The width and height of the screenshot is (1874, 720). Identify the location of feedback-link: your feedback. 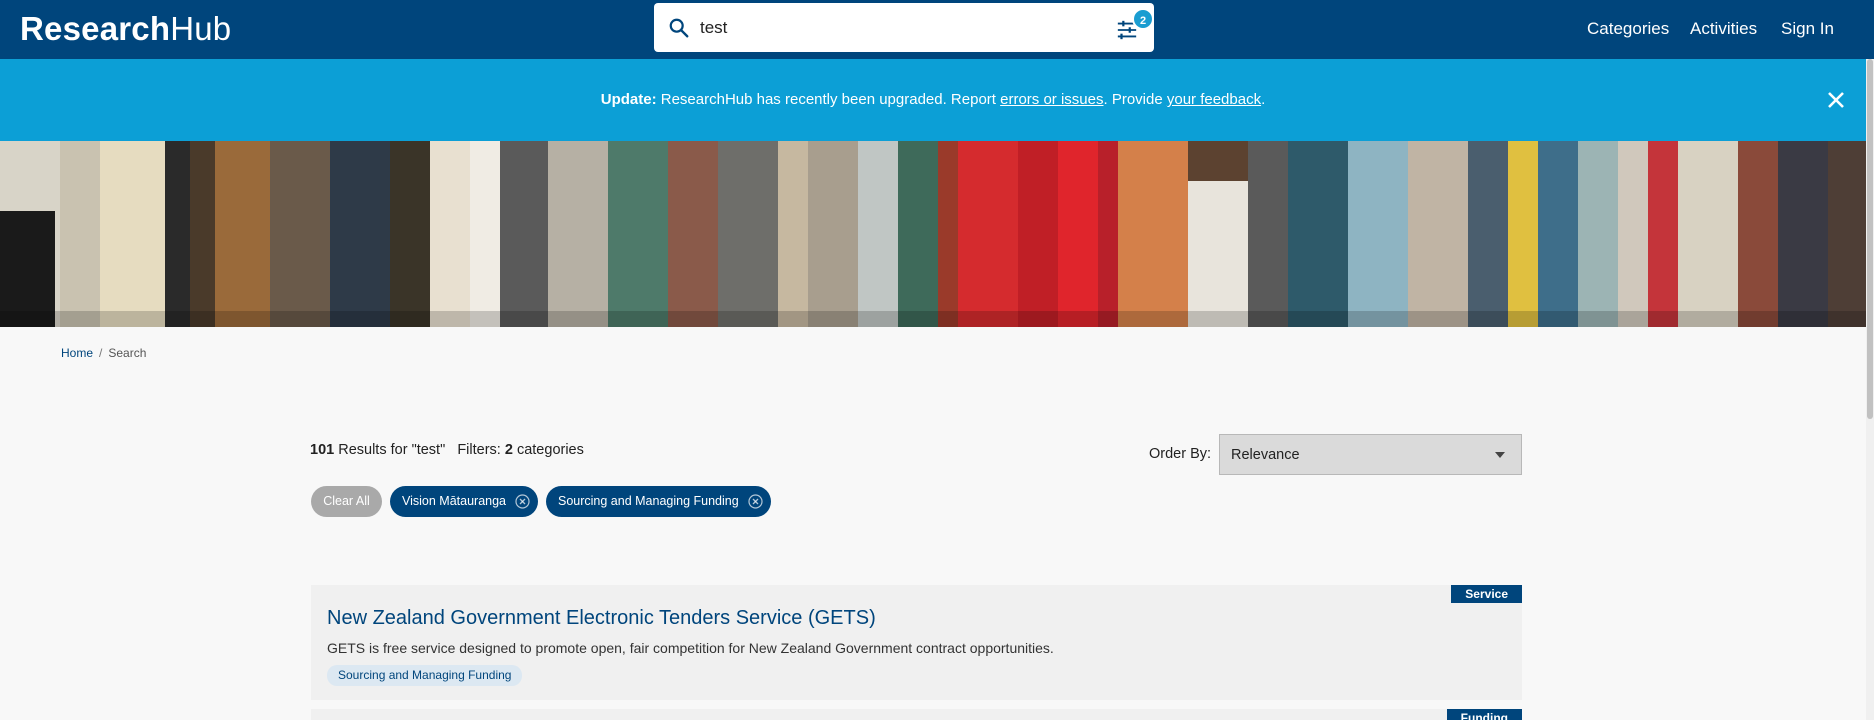
(1214, 99).